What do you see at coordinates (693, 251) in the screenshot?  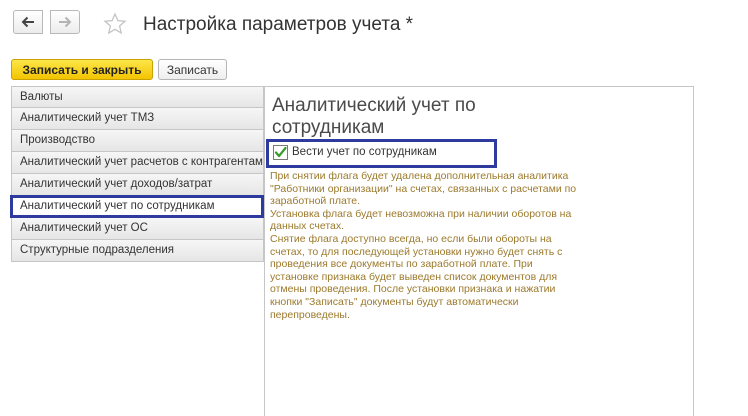 I see `panel-right-divider` at bounding box center [693, 251].